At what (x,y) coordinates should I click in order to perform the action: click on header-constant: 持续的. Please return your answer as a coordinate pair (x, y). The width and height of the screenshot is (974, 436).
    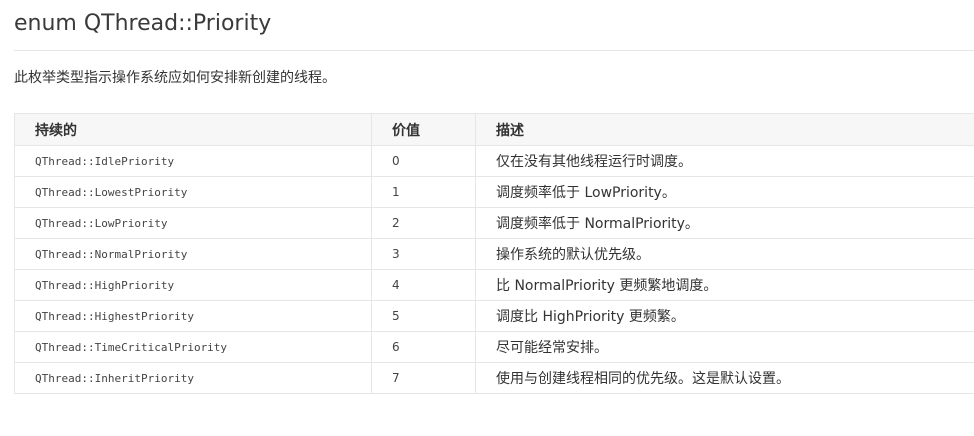
    Looking at the image, I should click on (193, 129).